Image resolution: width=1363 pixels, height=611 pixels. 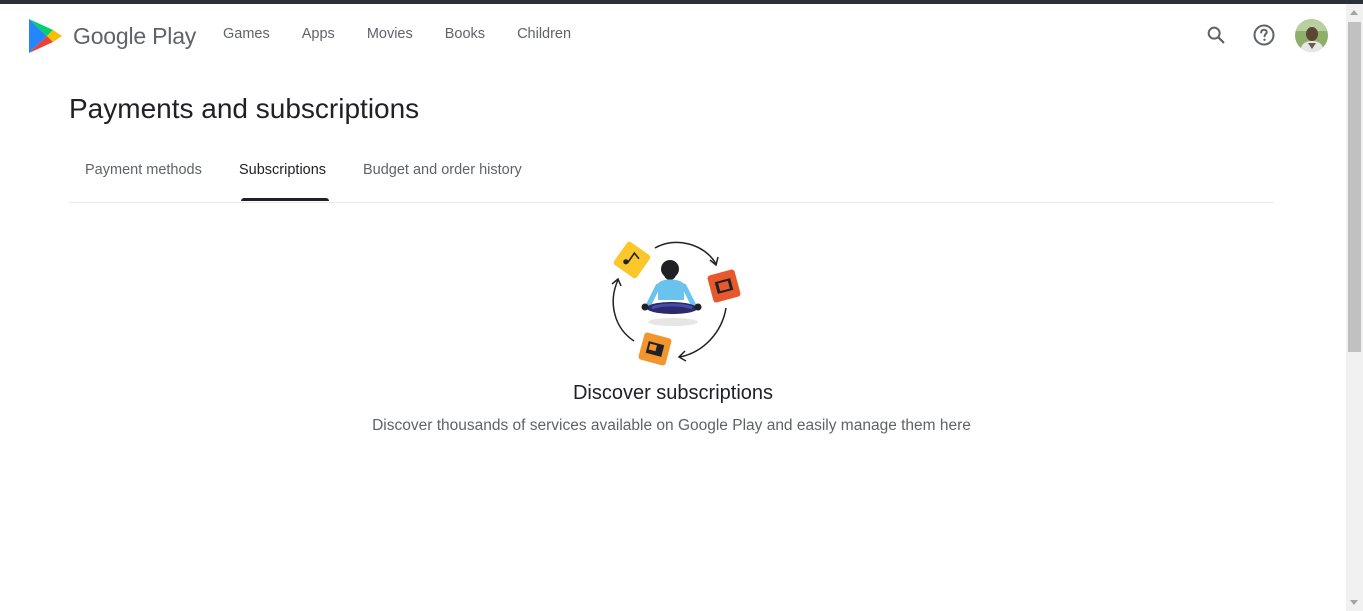 I want to click on account-avatar, so click(x=1311, y=35).